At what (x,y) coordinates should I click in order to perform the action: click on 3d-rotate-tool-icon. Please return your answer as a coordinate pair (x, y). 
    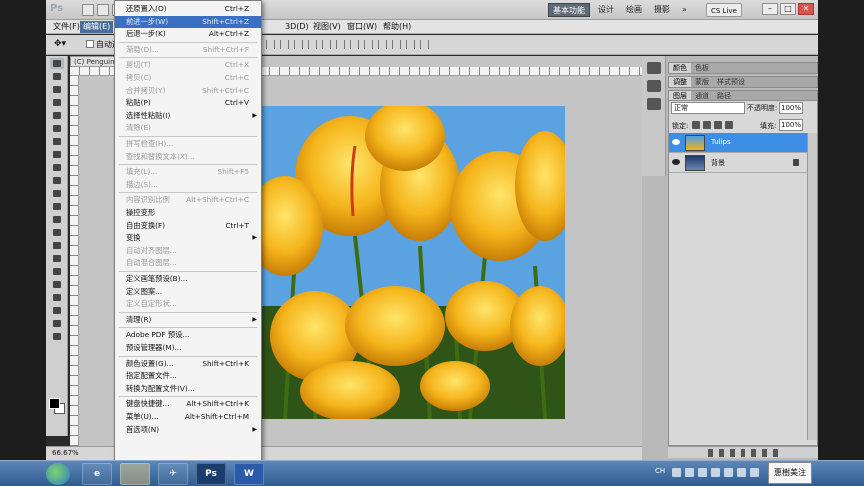
    Looking at the image, I should click on (57, 297).